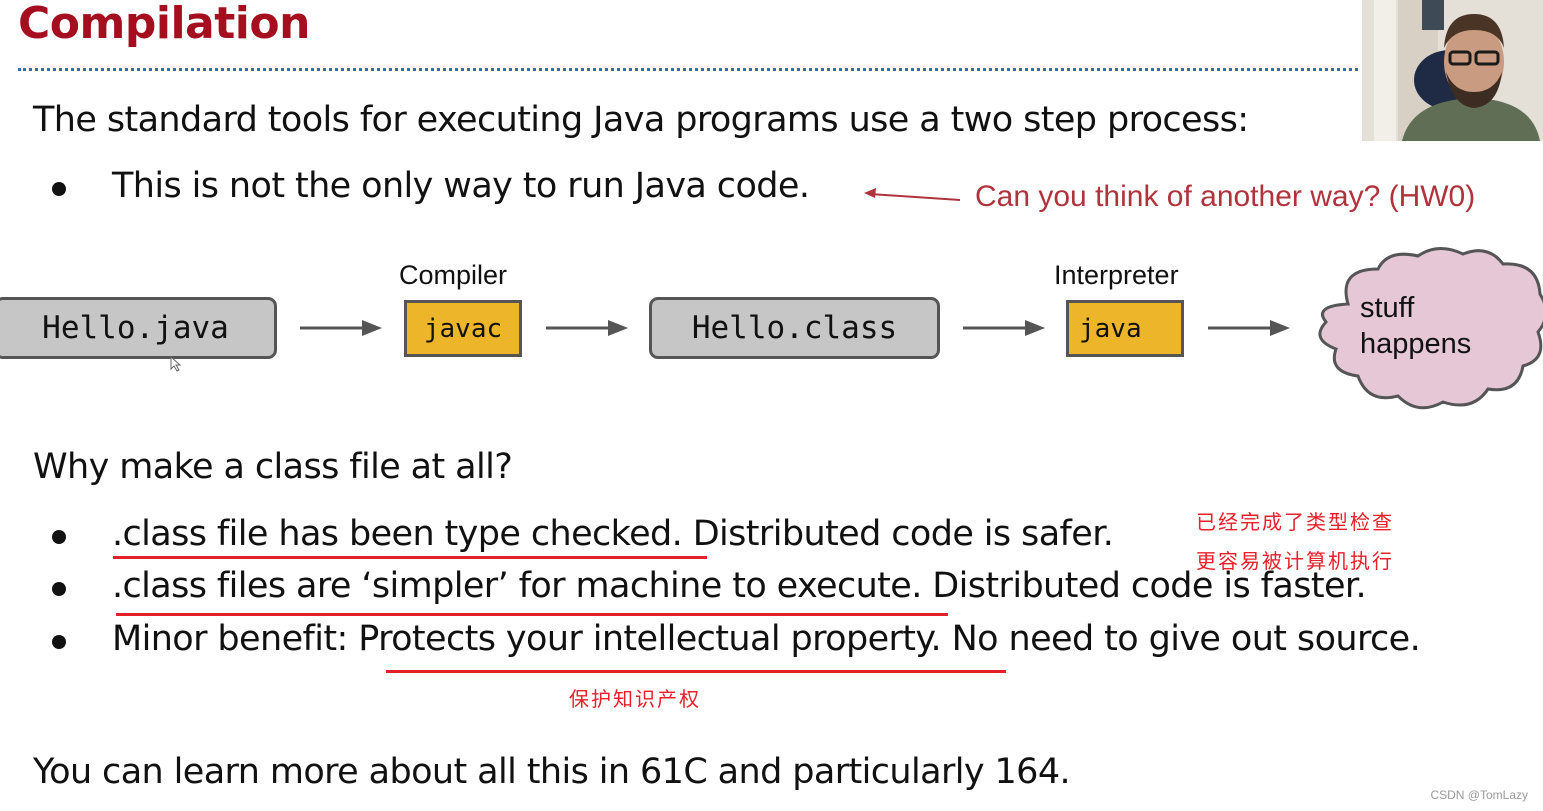 This screenshot has height=811, width=1543. What do you see at coordinates (273, 467) in the screenshot?
I see `question-heading: Why make a class file at all?` at bounding box center [273, 467].